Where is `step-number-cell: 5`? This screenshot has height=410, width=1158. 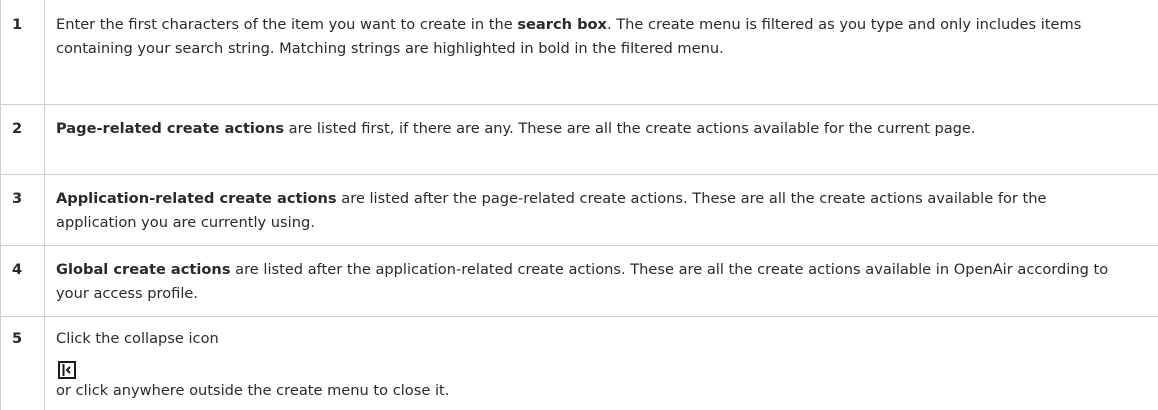 step-number-cell: 5 is located at coordinates (23, 363).